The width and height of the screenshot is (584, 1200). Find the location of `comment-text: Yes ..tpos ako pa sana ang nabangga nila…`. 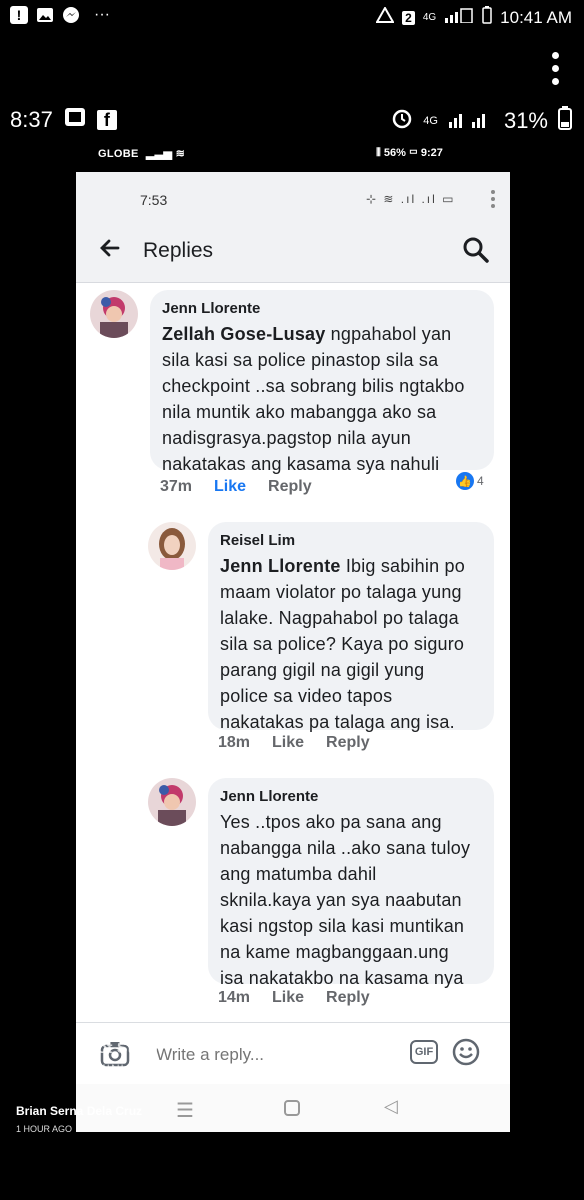

comment-text: Yes ..tpos ako pa sana ang nabangga nila… is located at coordinates (351, 900).